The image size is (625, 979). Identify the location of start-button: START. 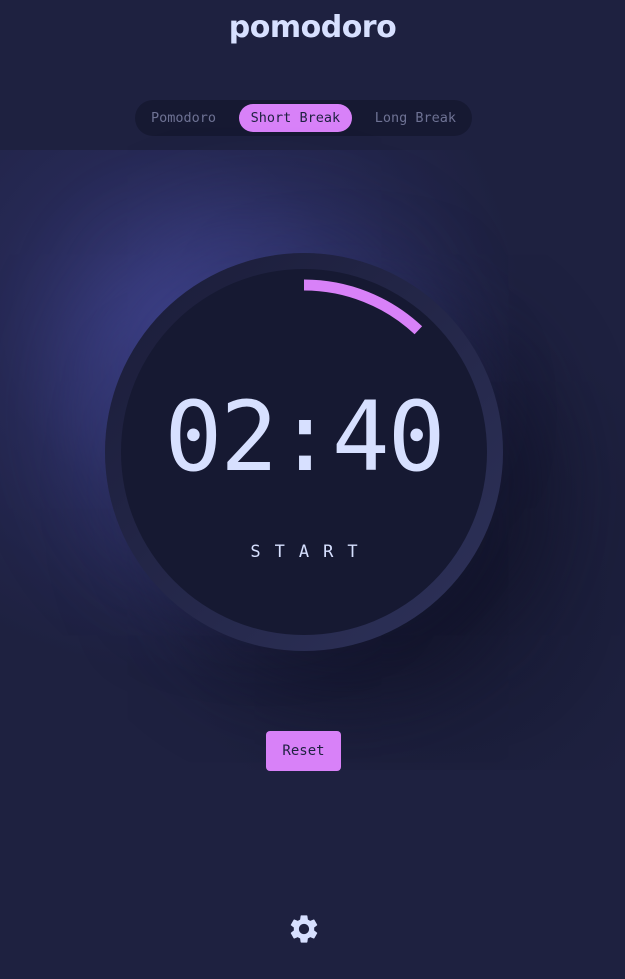
(304, 552).